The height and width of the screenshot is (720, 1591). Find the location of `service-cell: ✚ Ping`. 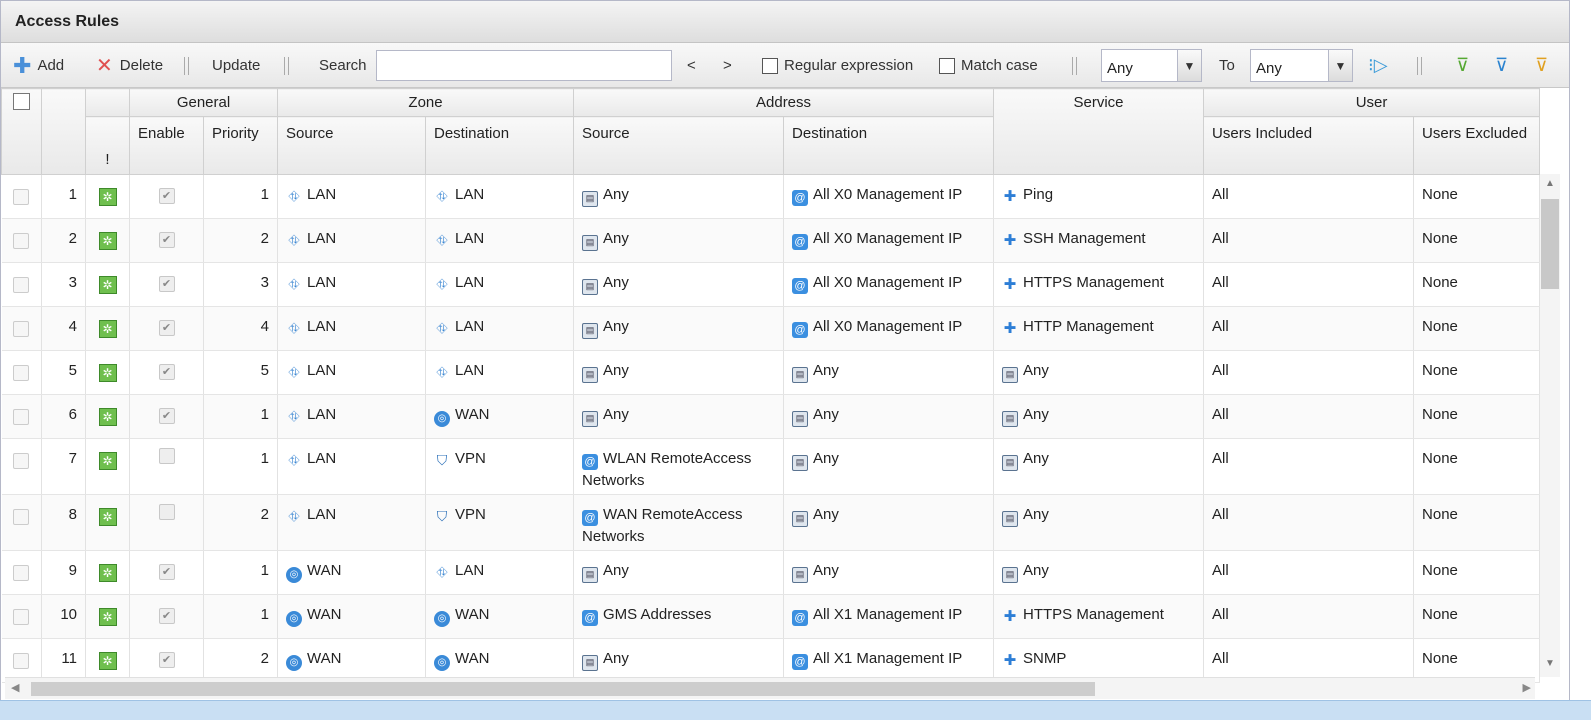

service-cell: ✚ Ping is located at coordinates (1099, 196).